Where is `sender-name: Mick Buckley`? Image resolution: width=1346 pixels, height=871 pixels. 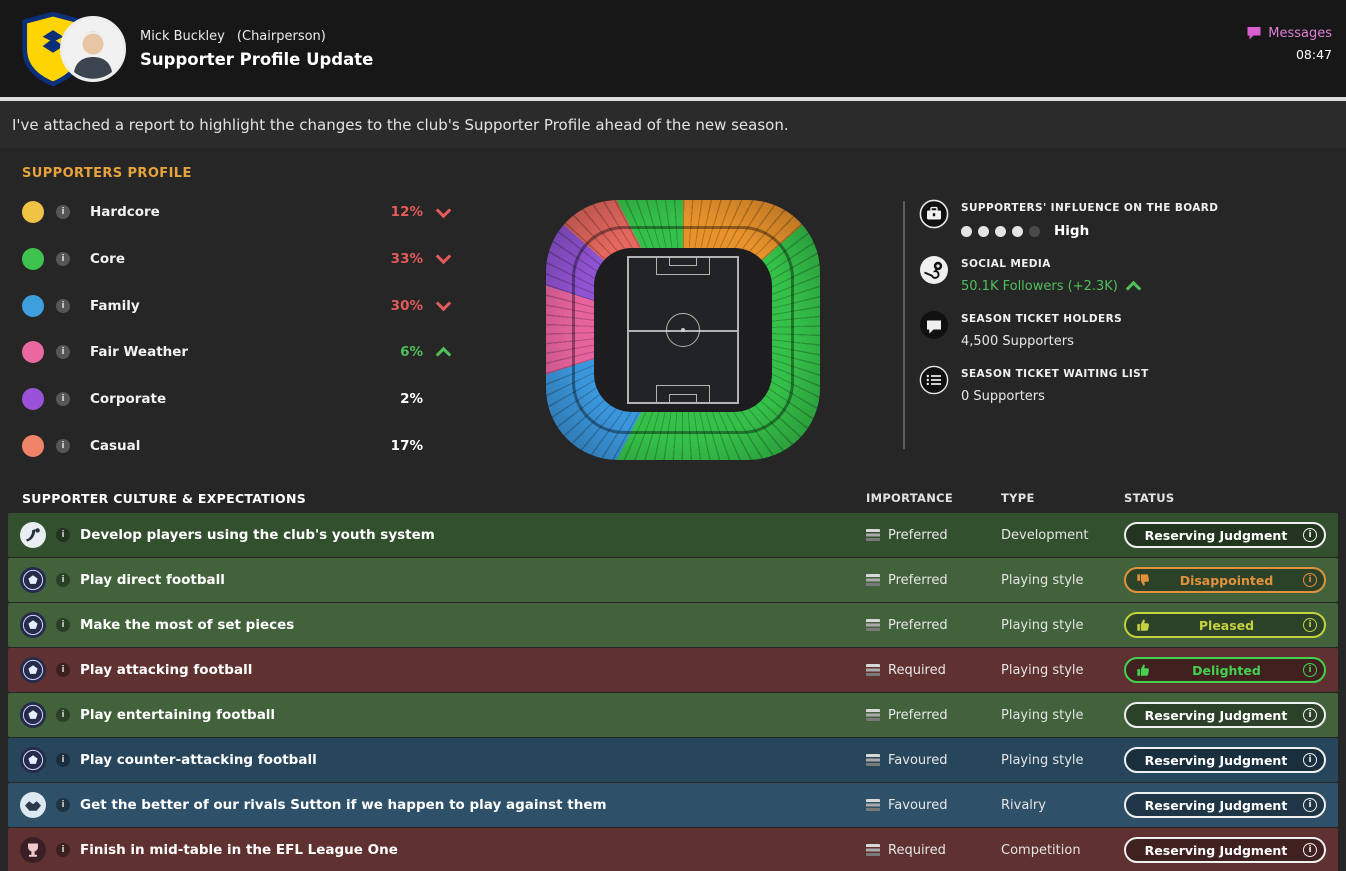 sender-name: Mick Buckley is located at coordinates (182, 36).